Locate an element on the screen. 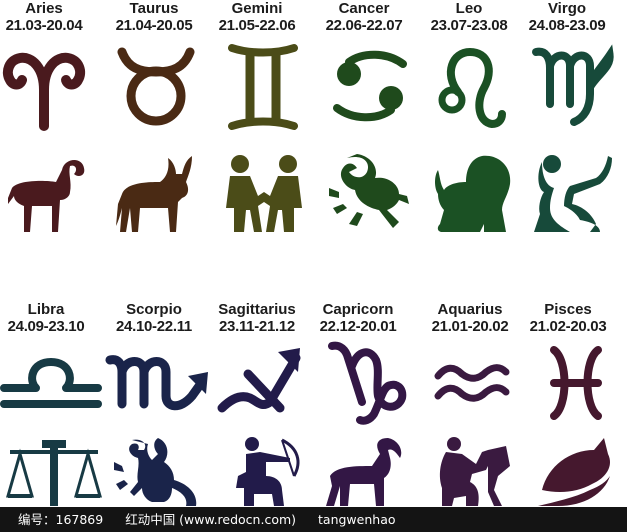 Image resolution: width=627 pixels, height=532 pixels. water-bearer-figure-icon is located at coordinates (474, 471).